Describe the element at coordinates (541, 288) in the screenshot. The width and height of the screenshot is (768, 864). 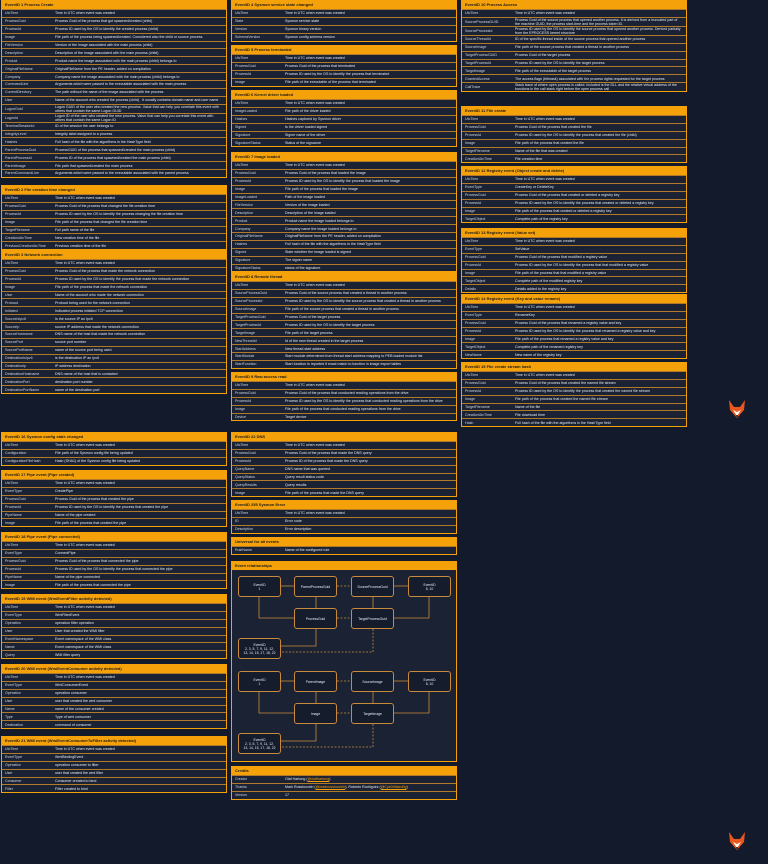
I see `field-description: Details added to the registry key` at that location.